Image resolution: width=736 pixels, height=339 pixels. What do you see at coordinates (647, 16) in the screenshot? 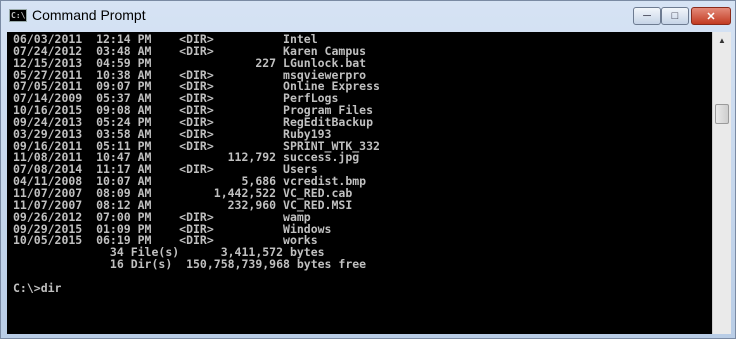
I see `minimize-button: ─` at bounding box center [647, 16].